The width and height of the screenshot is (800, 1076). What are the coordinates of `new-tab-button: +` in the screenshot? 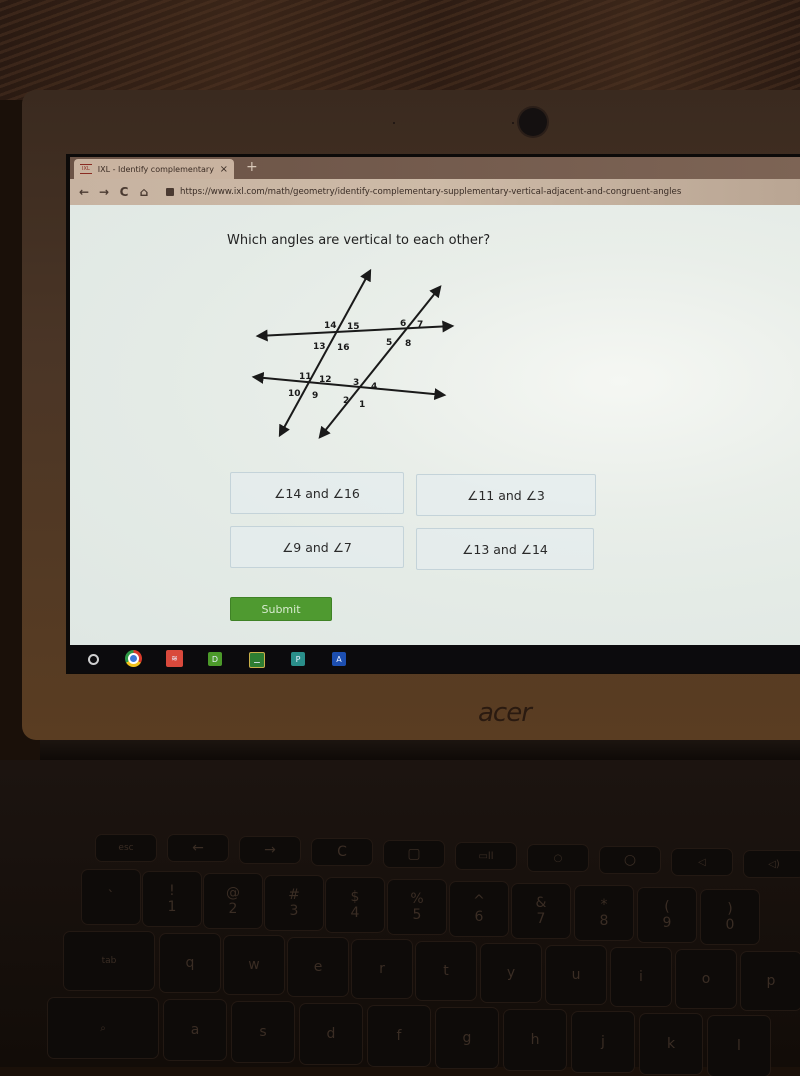 It's located at (252, 167).